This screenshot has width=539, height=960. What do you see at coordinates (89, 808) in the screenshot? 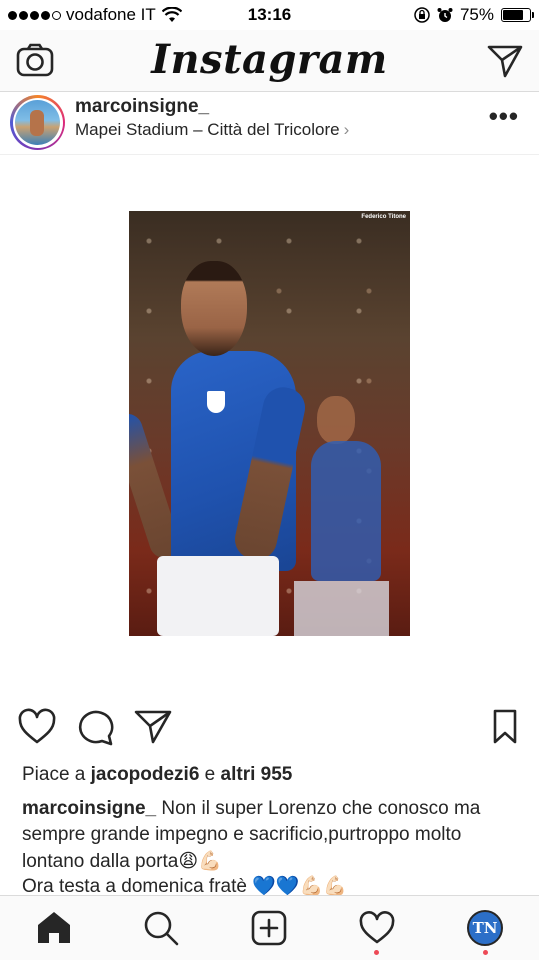
I see `caption-username: marcoinsigne_` at bounding box center [89, 808].